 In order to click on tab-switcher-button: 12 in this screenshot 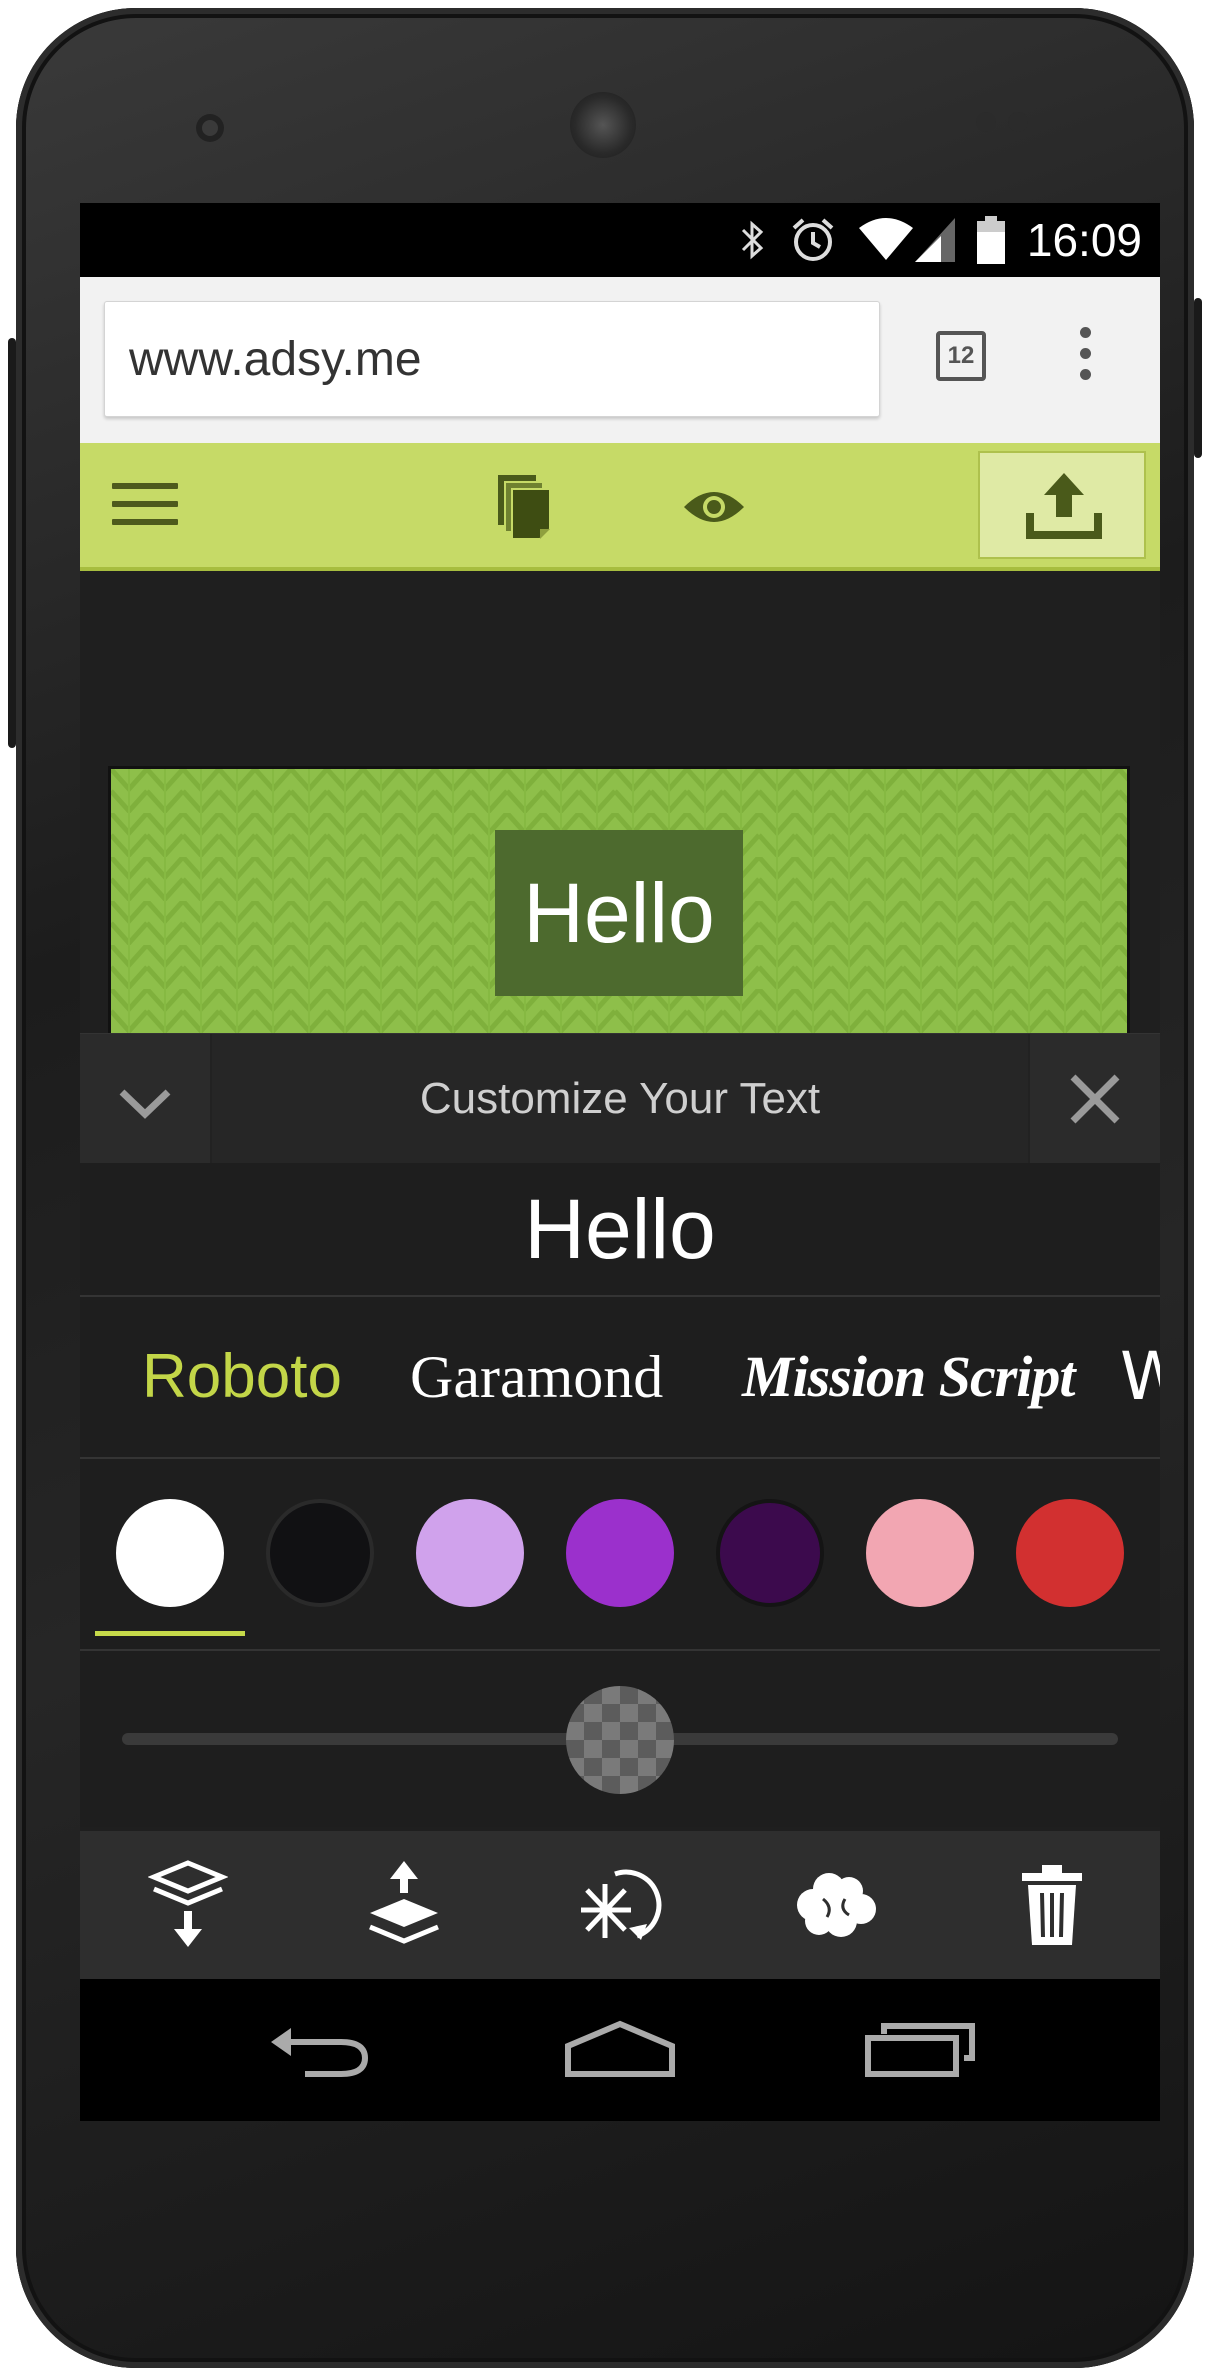, I will do `click(961, 356)`.